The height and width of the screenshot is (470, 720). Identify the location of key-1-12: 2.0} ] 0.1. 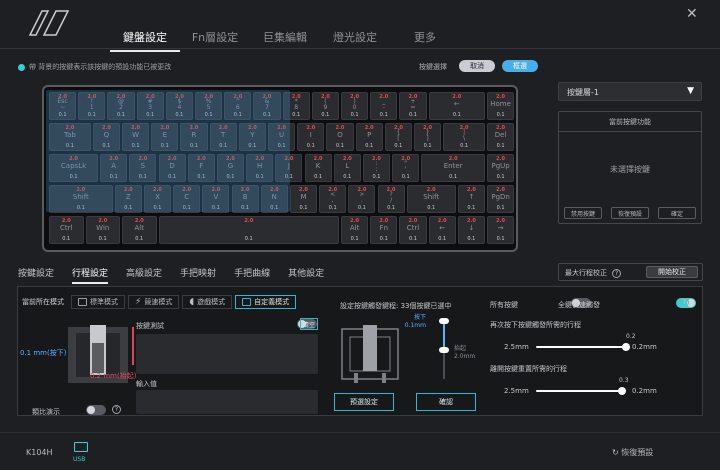
(428, 137).